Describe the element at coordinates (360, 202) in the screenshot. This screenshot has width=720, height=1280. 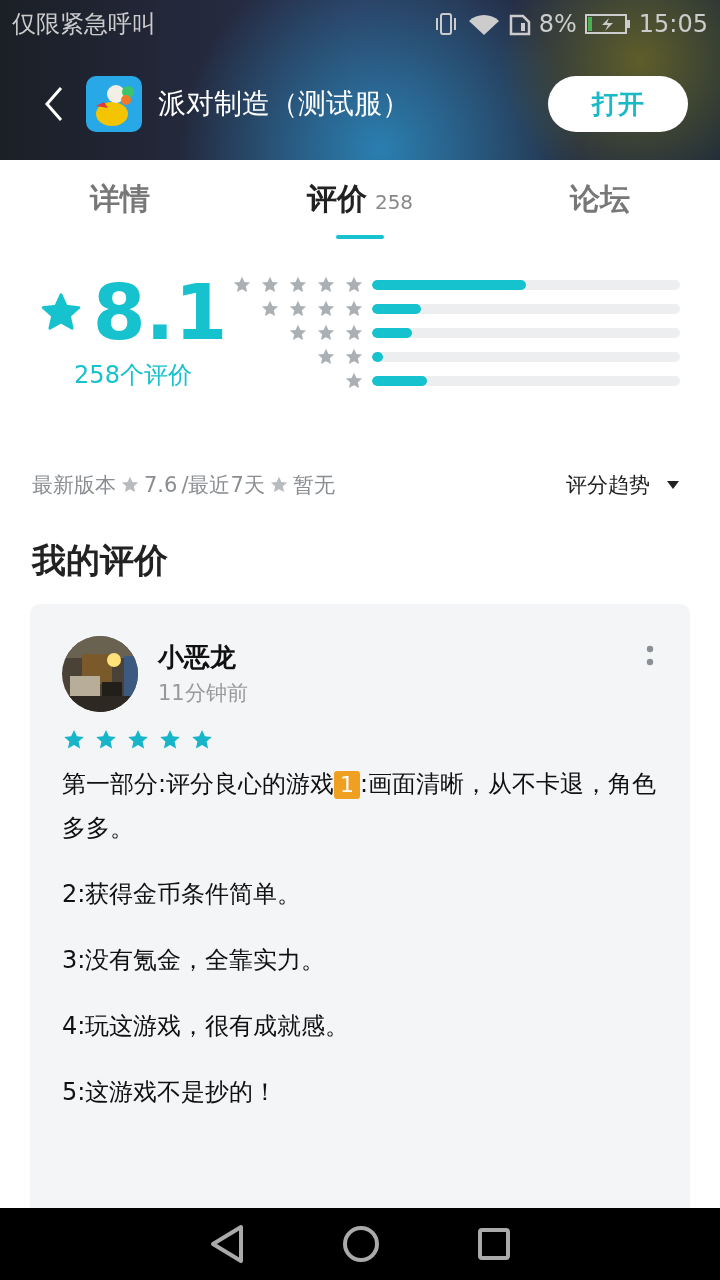
I see `tab: 评价 258` at that location.